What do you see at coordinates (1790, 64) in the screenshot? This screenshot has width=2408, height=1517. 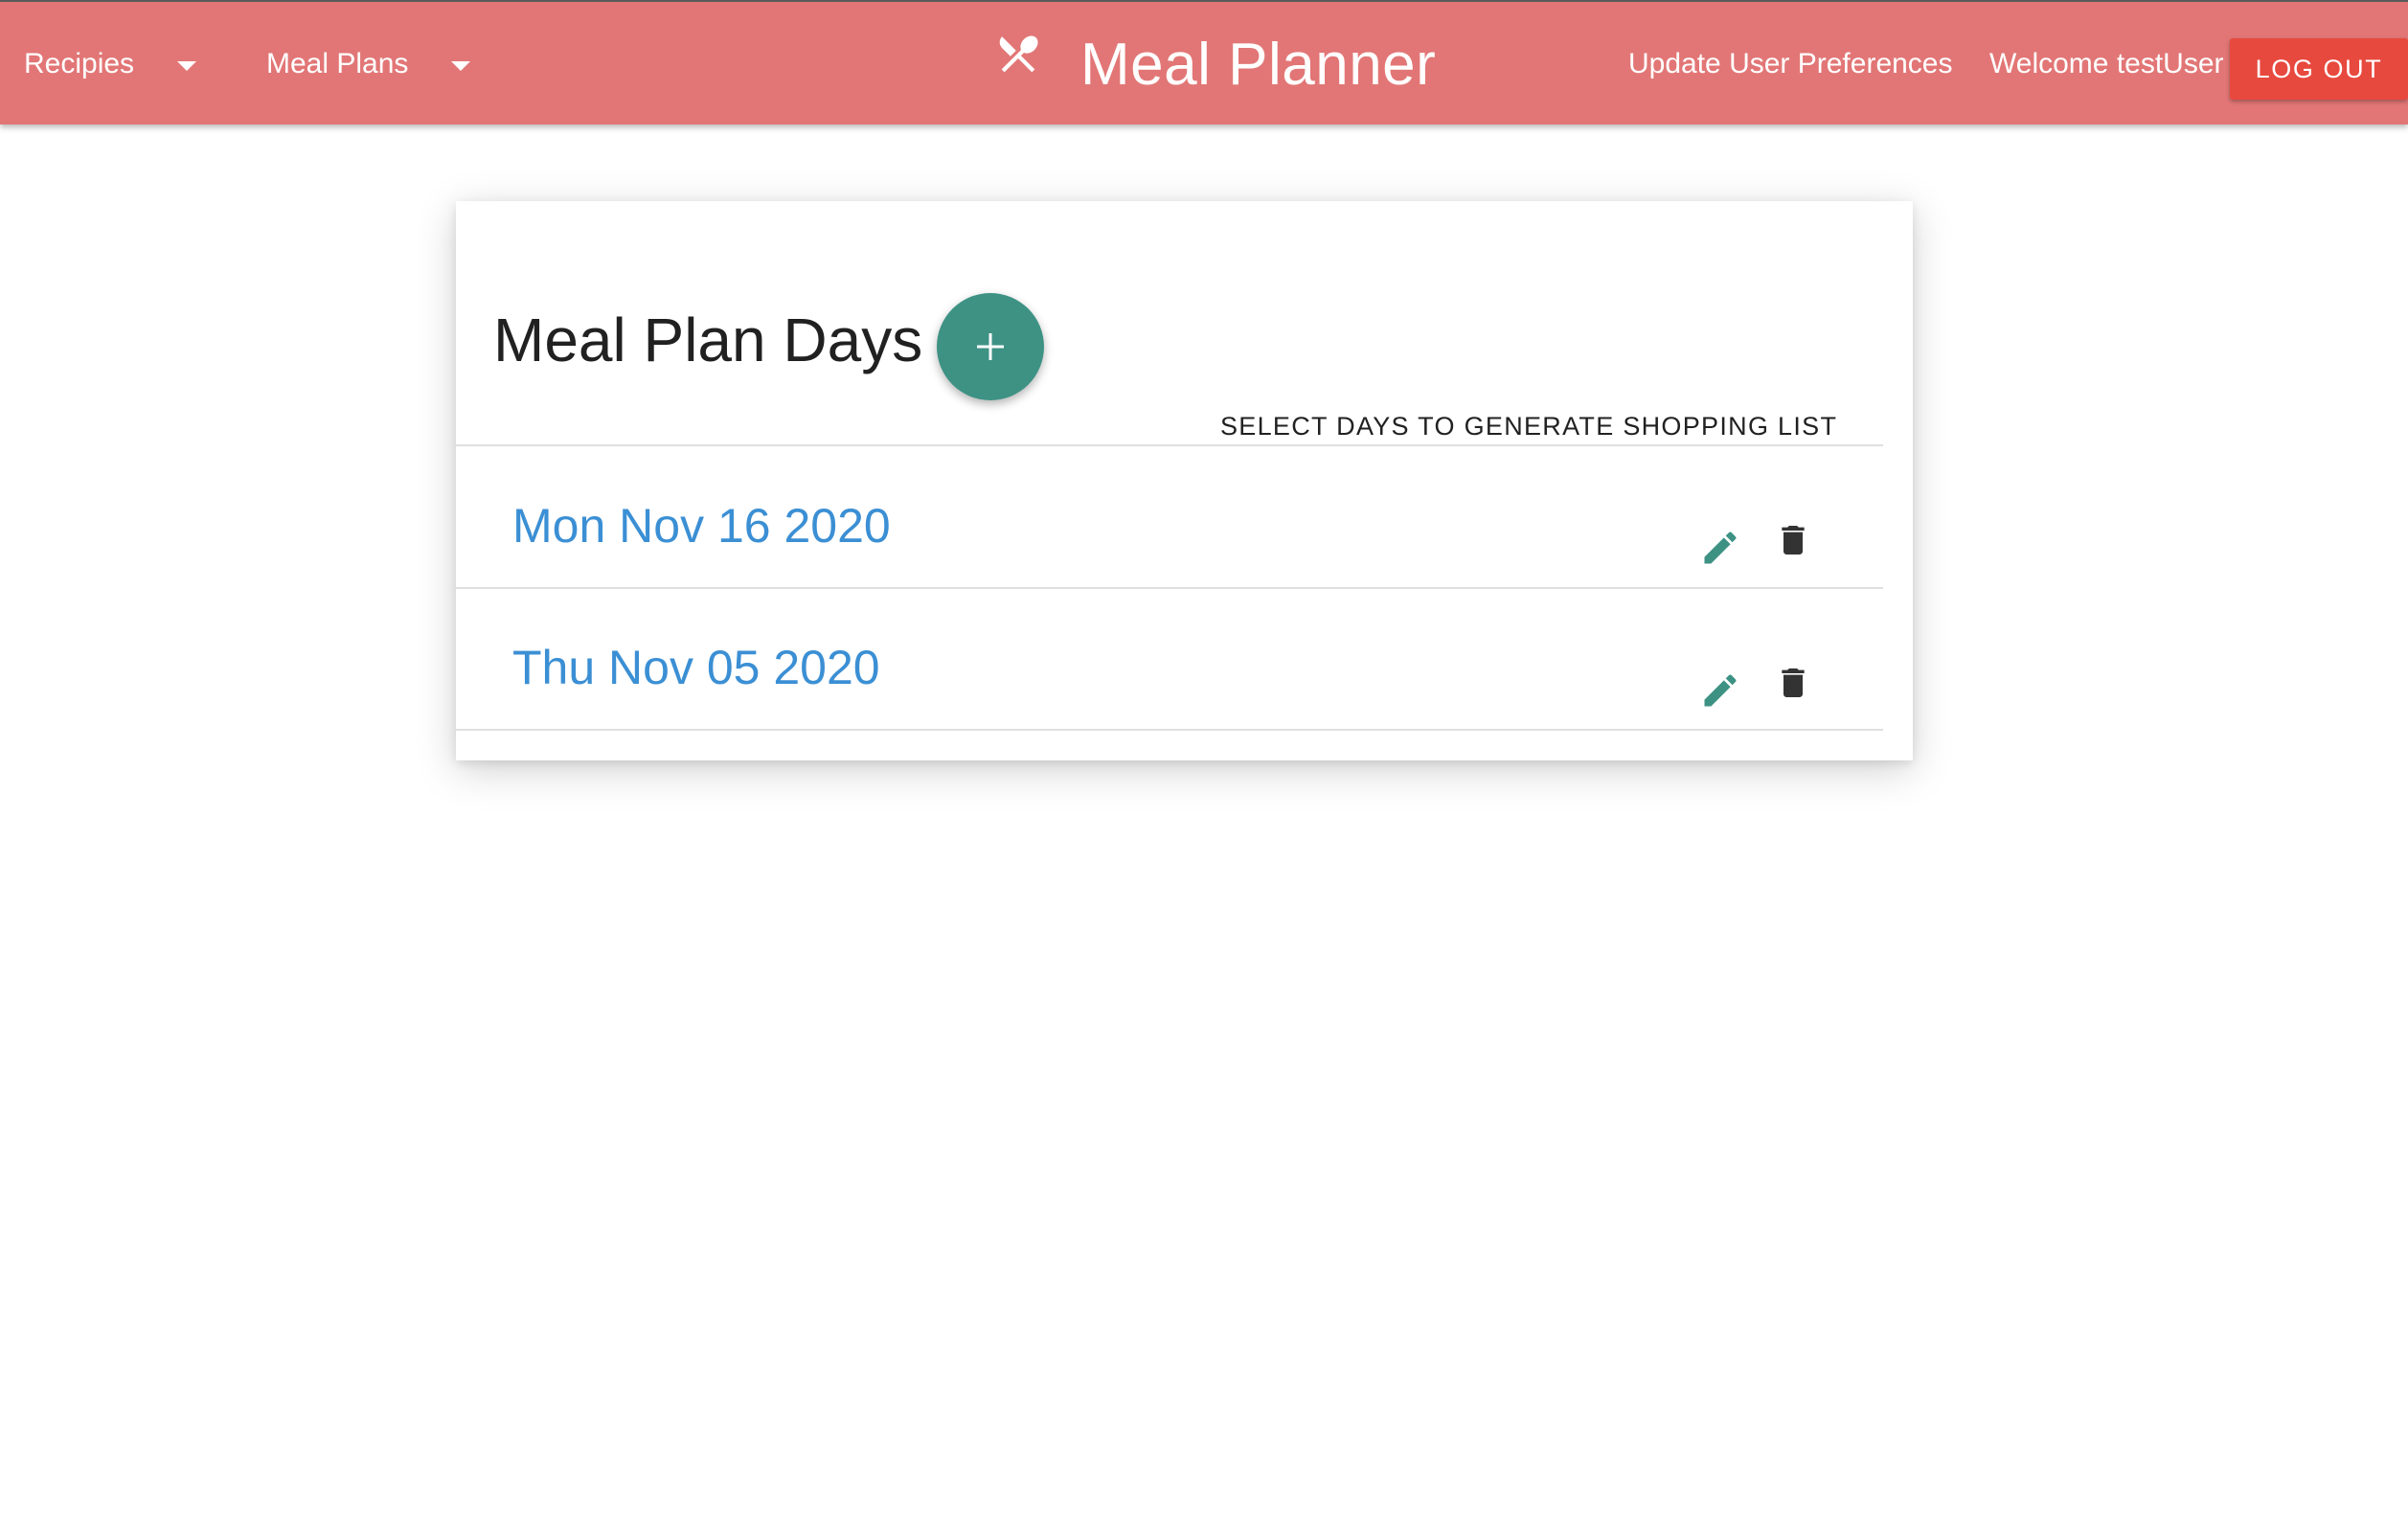 I see `update-preferences-link: Update User Preferences` at bounding box center [1790, 64].